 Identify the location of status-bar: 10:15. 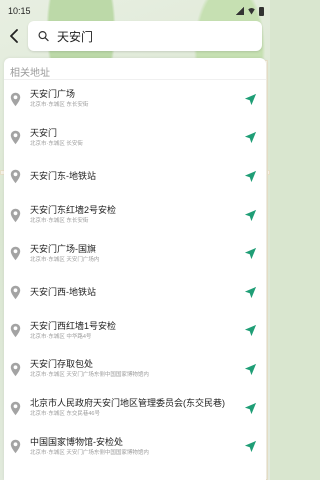
(135, 9).